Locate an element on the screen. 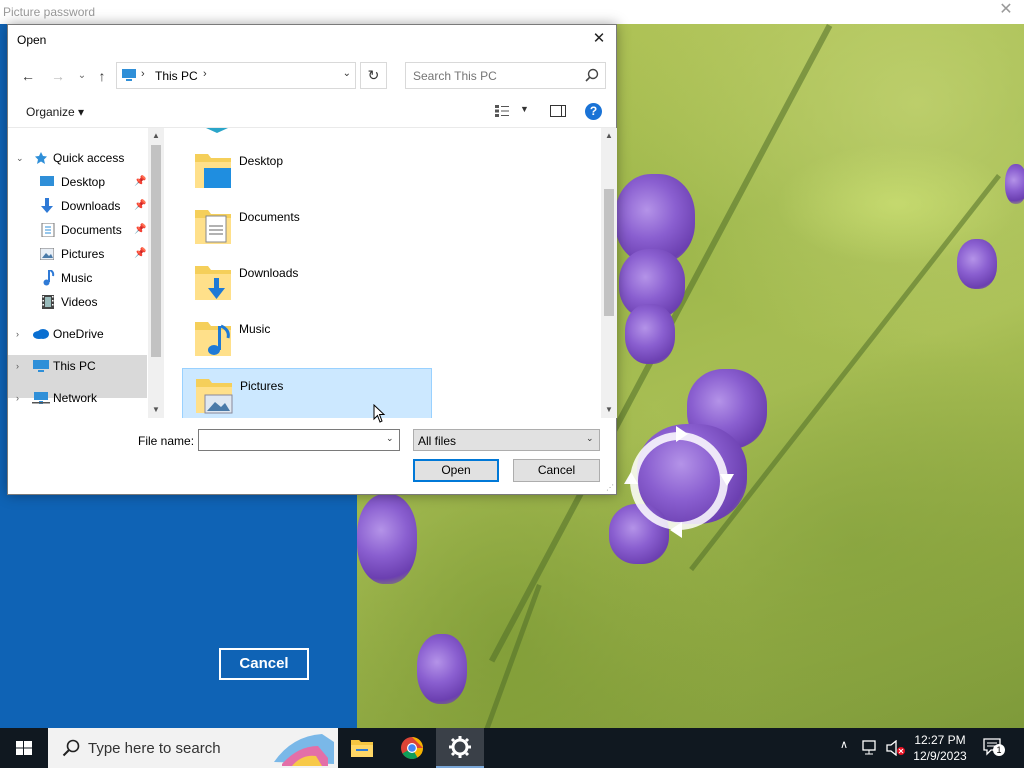  nav-label: OneDrive is located at coordinates (78, 334).